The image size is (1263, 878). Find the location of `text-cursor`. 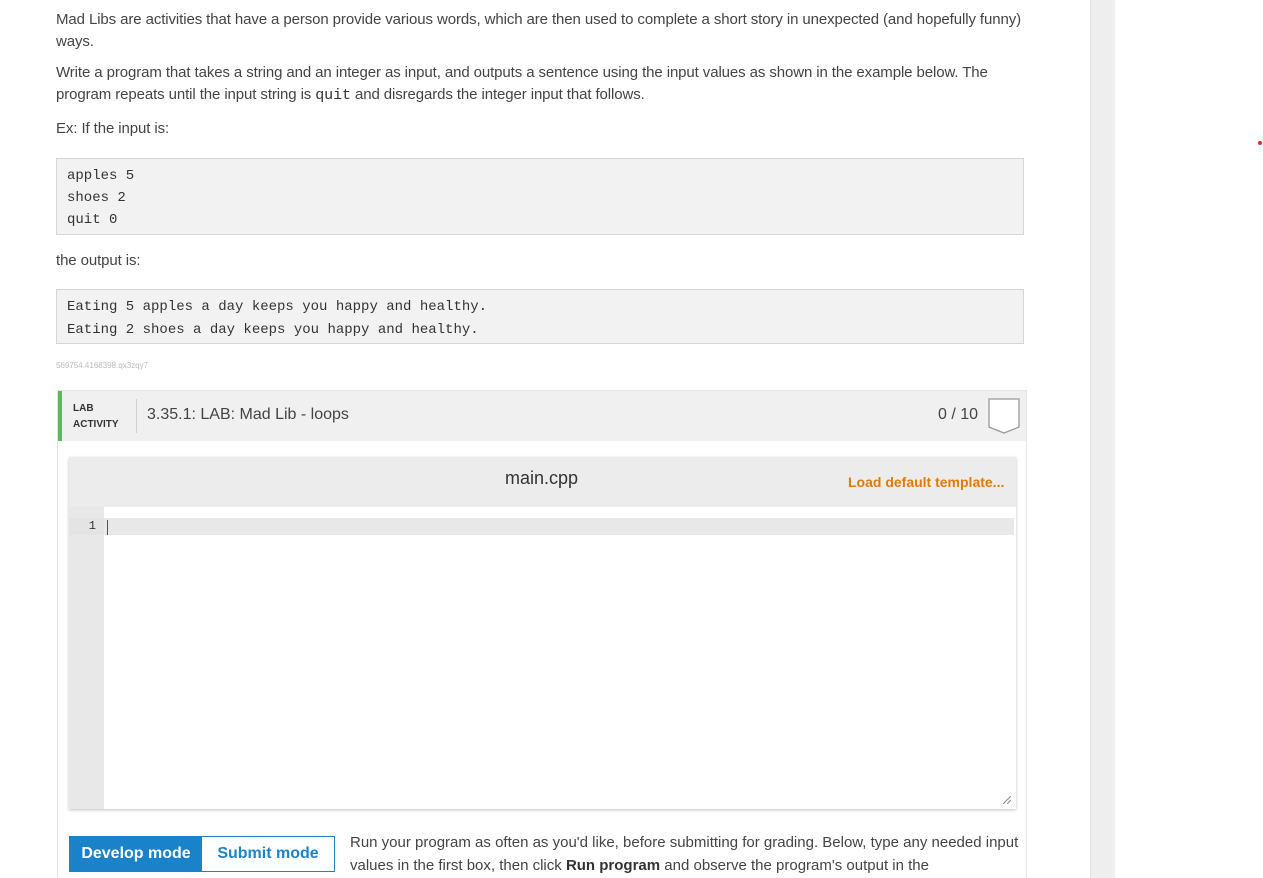

text-cursor is located at coordinates (107, 527).